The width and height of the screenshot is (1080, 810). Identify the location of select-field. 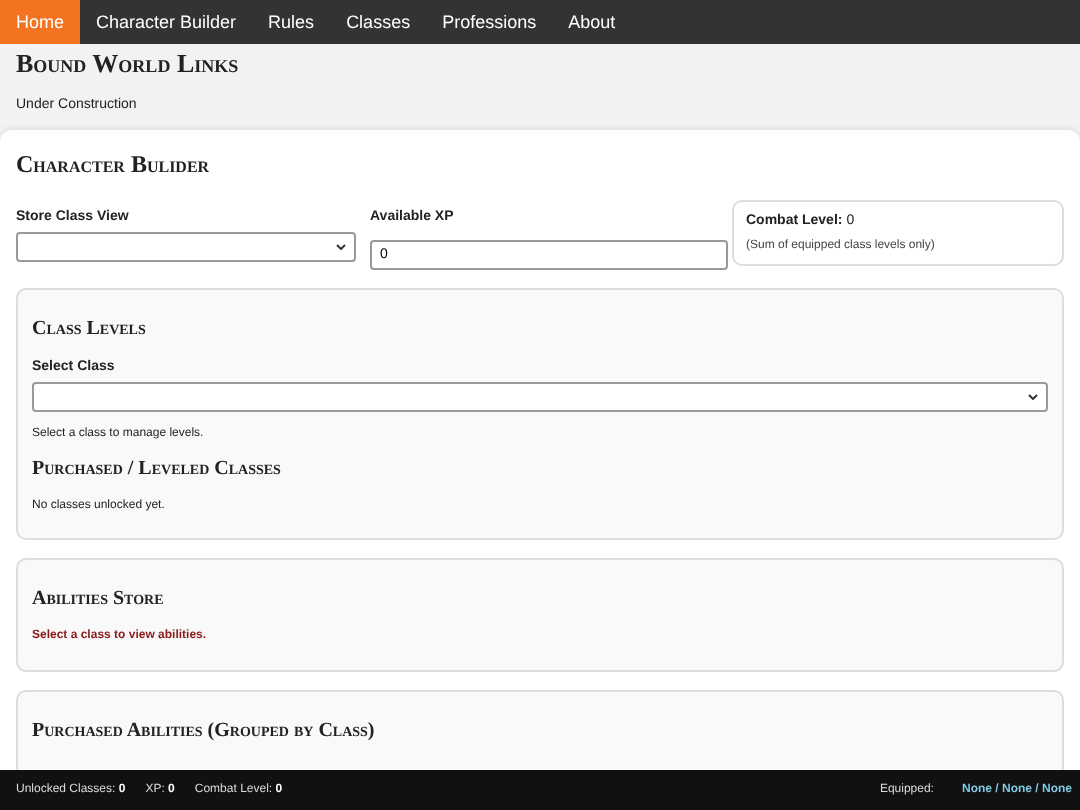
(186, 247).